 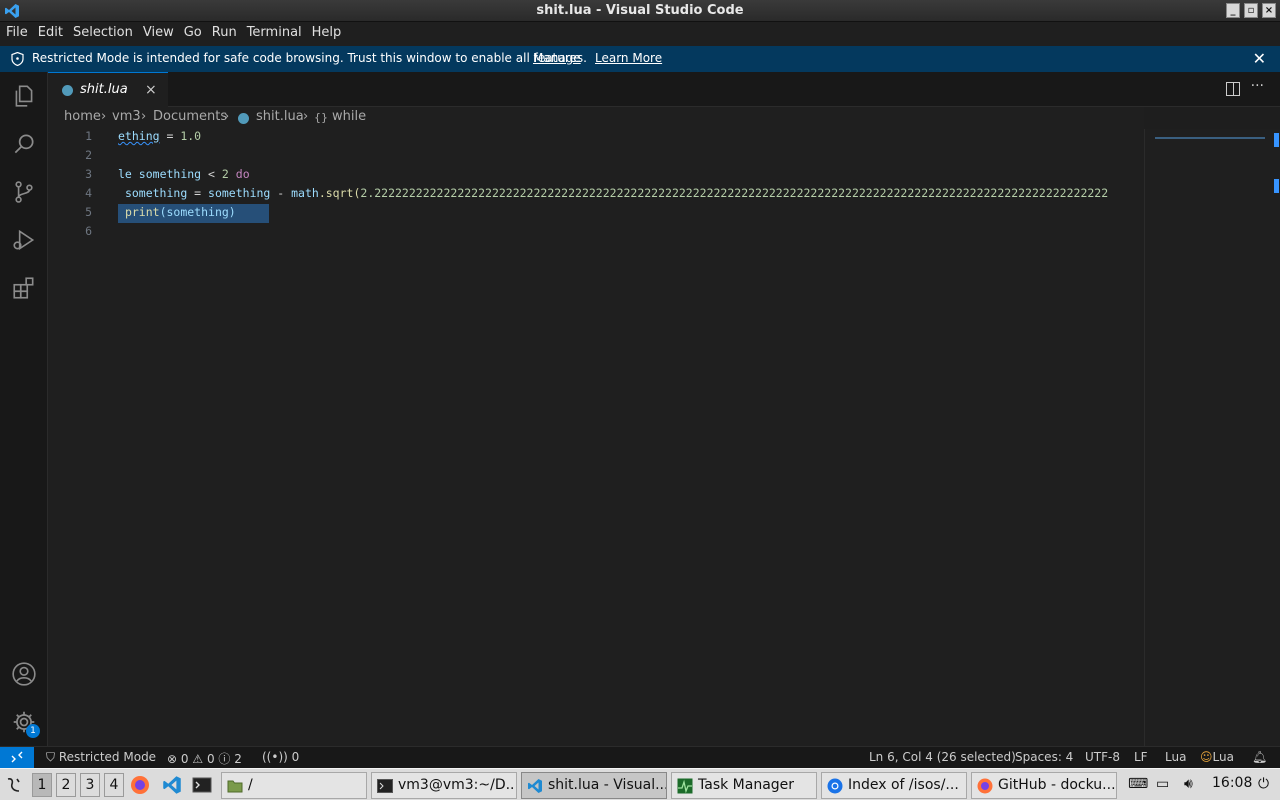 What do you see at coordinates (242, 174) in the screenshot?
I see `code-token: do` at bounding box center [242, 174].